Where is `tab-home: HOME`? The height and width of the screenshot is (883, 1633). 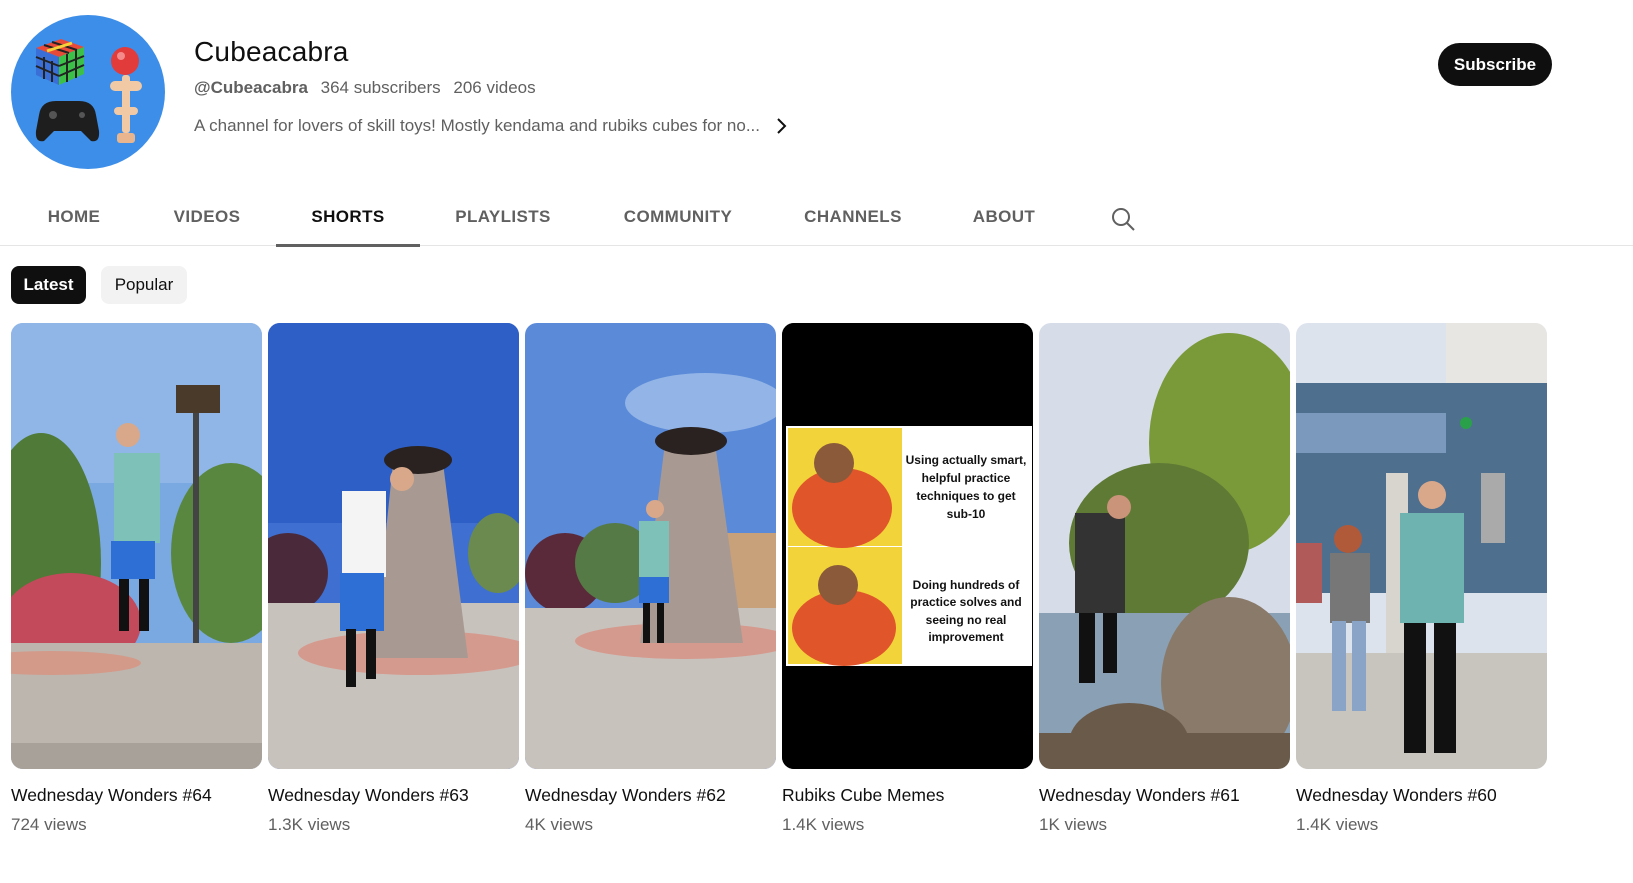 tab-home: HOME is located at coordinates (74, 217).